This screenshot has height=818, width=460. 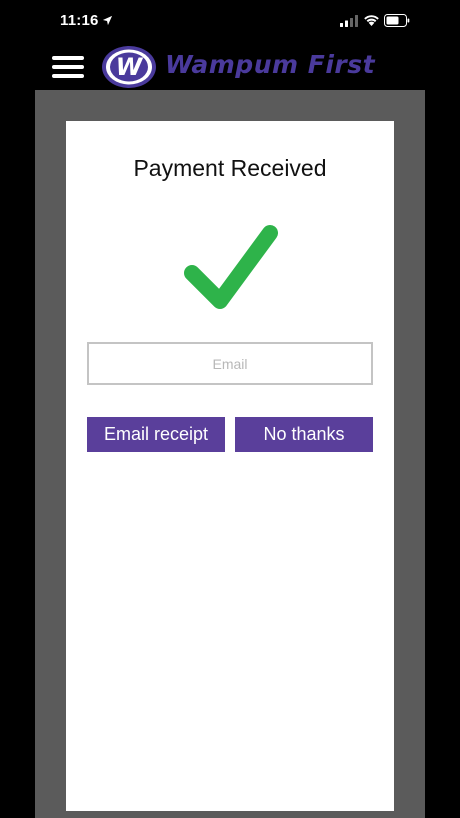 I want to click on wampum-logo-icon: W, so click(x=129, y=67).